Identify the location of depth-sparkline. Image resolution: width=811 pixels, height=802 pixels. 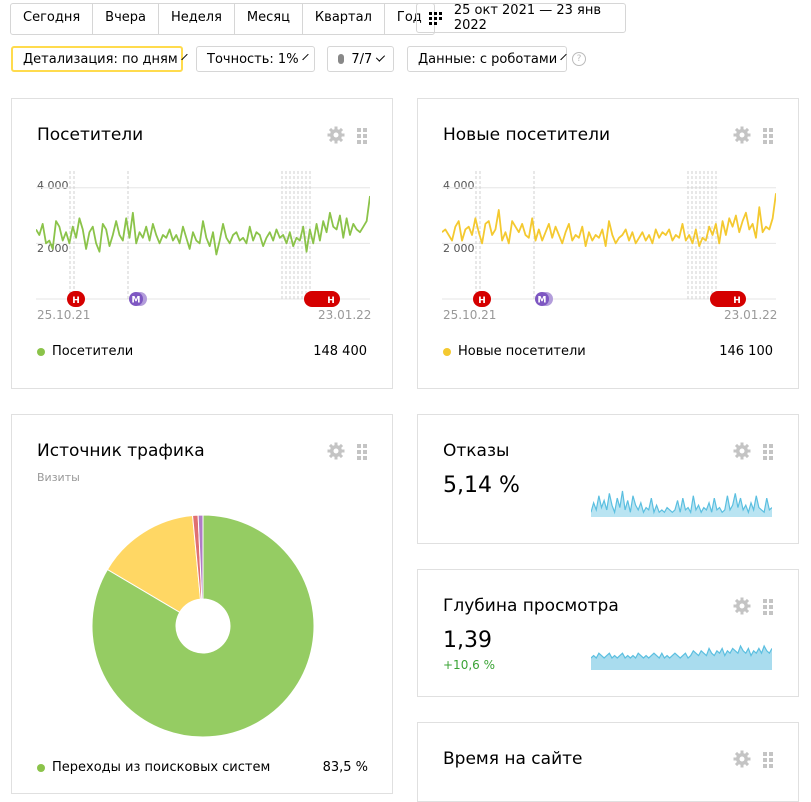
(681, 657).